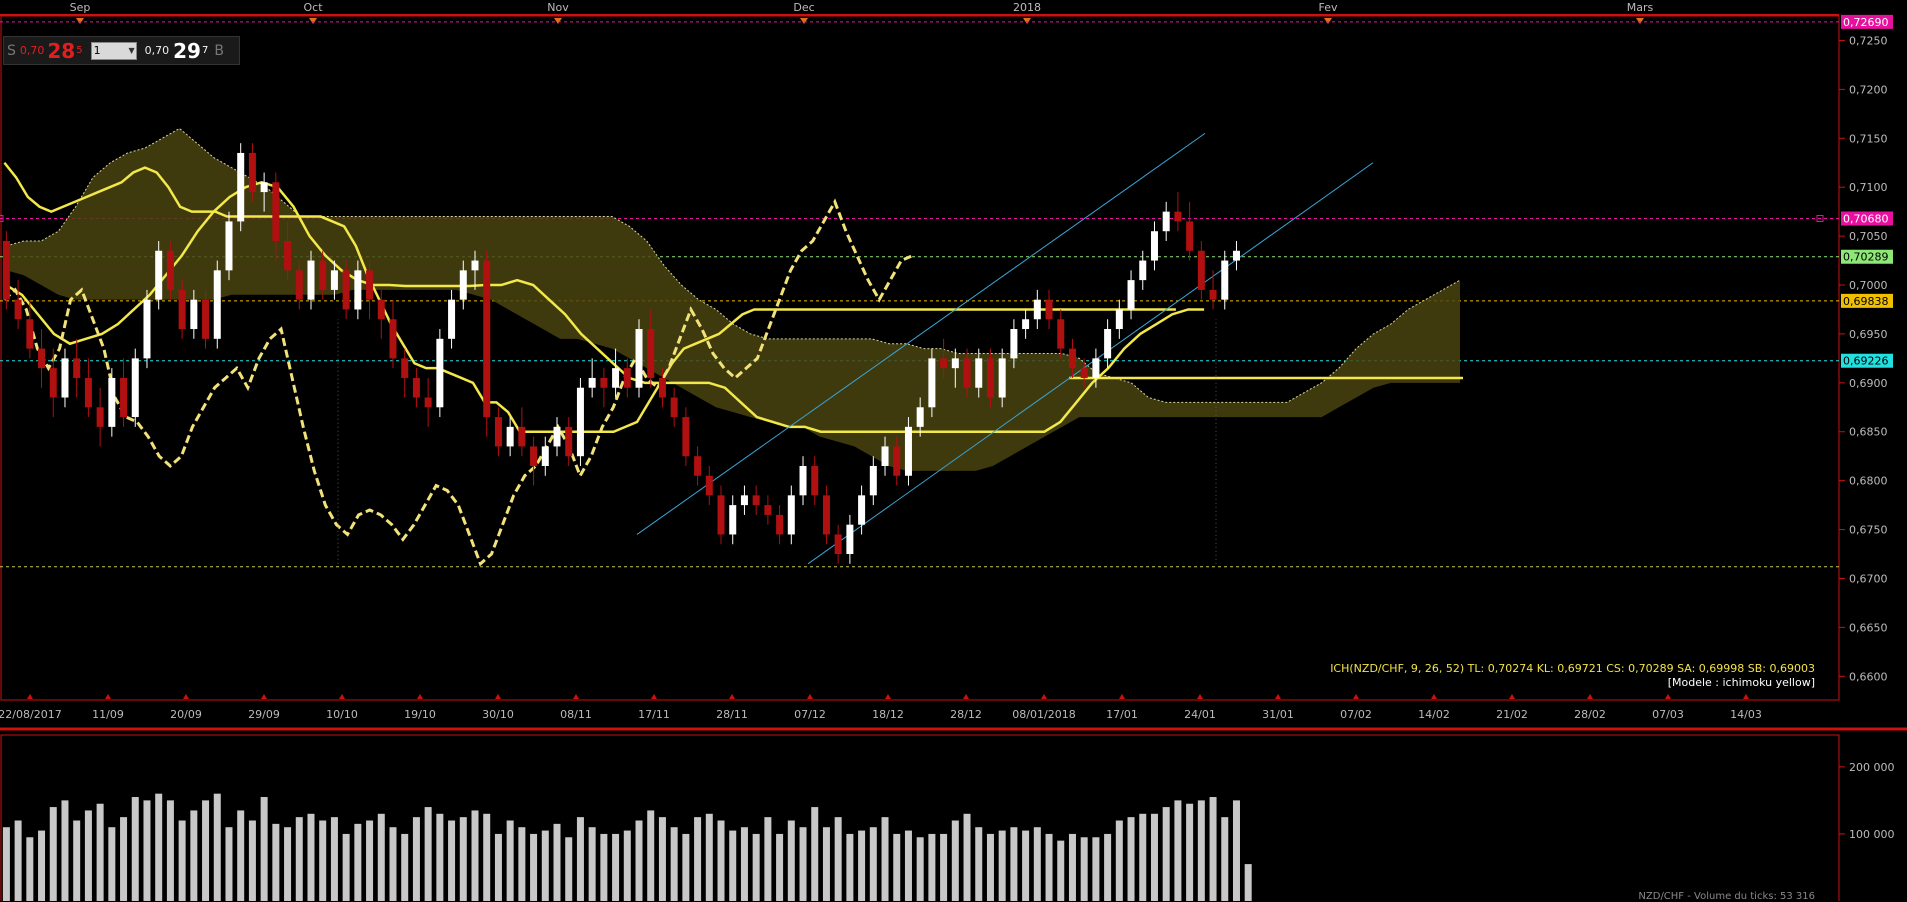  What do you see at coordinates (1868, 530) in the screenshot?
I see `price-tick-label: 0,6750` at bounding box center [1868, 530].